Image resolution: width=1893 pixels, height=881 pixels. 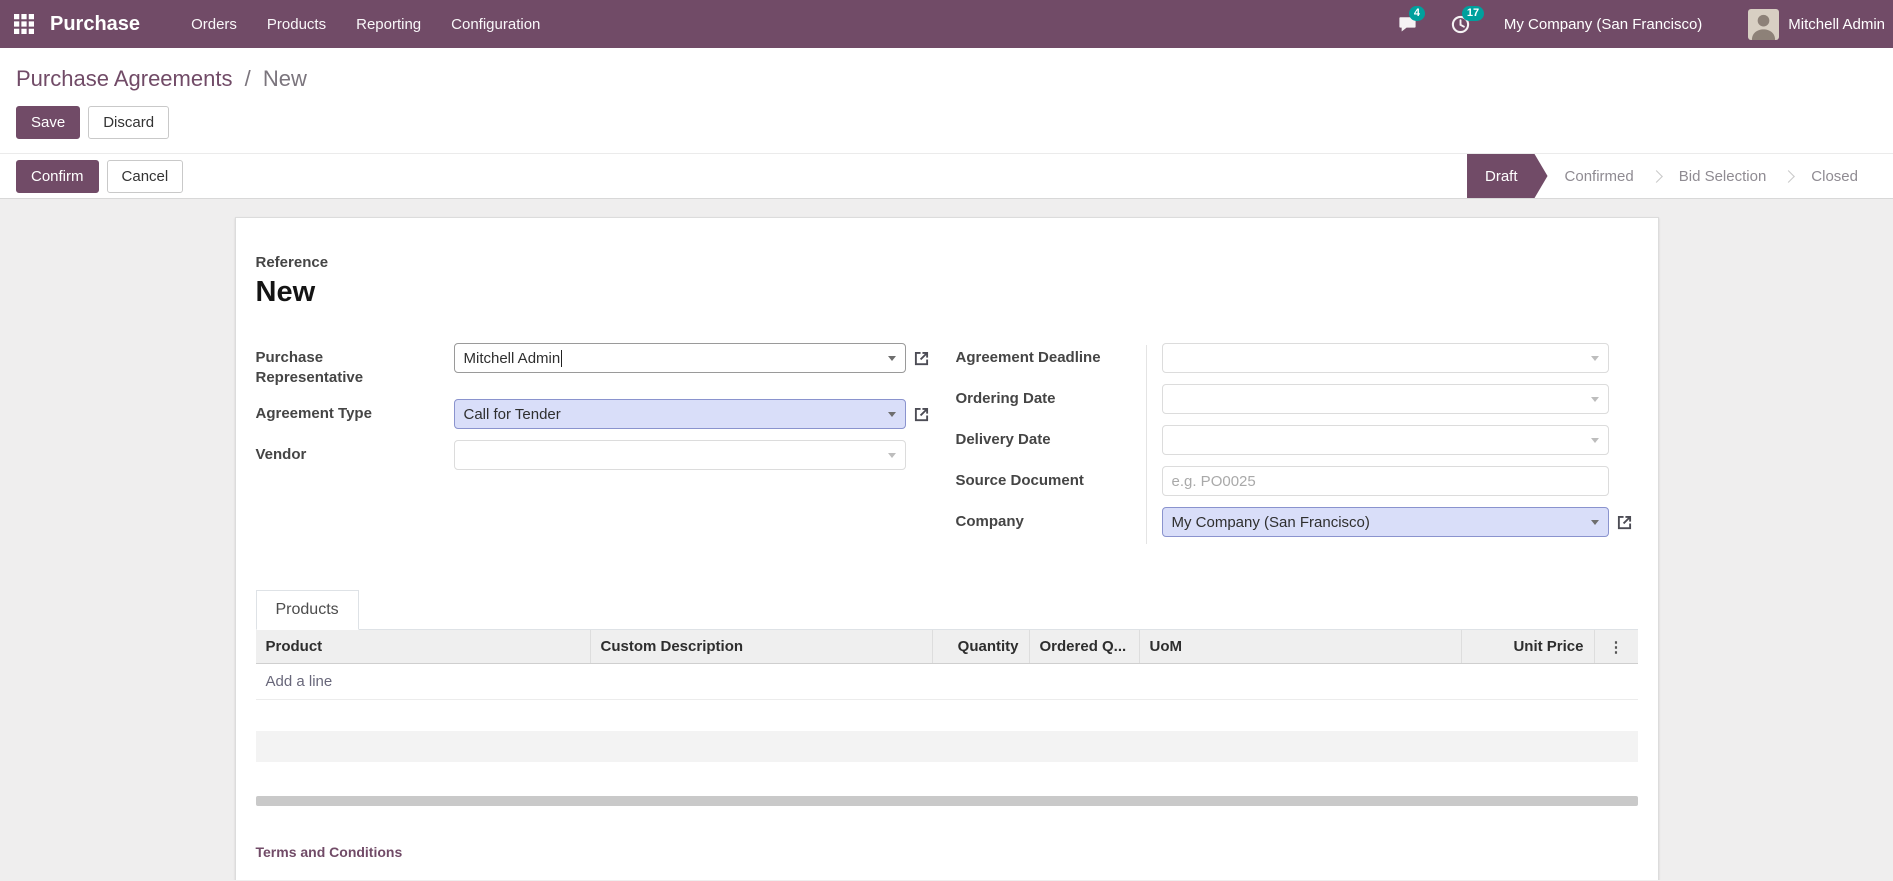 I want to click on source-document-label: Source Document, so click(x=1019, y=480).